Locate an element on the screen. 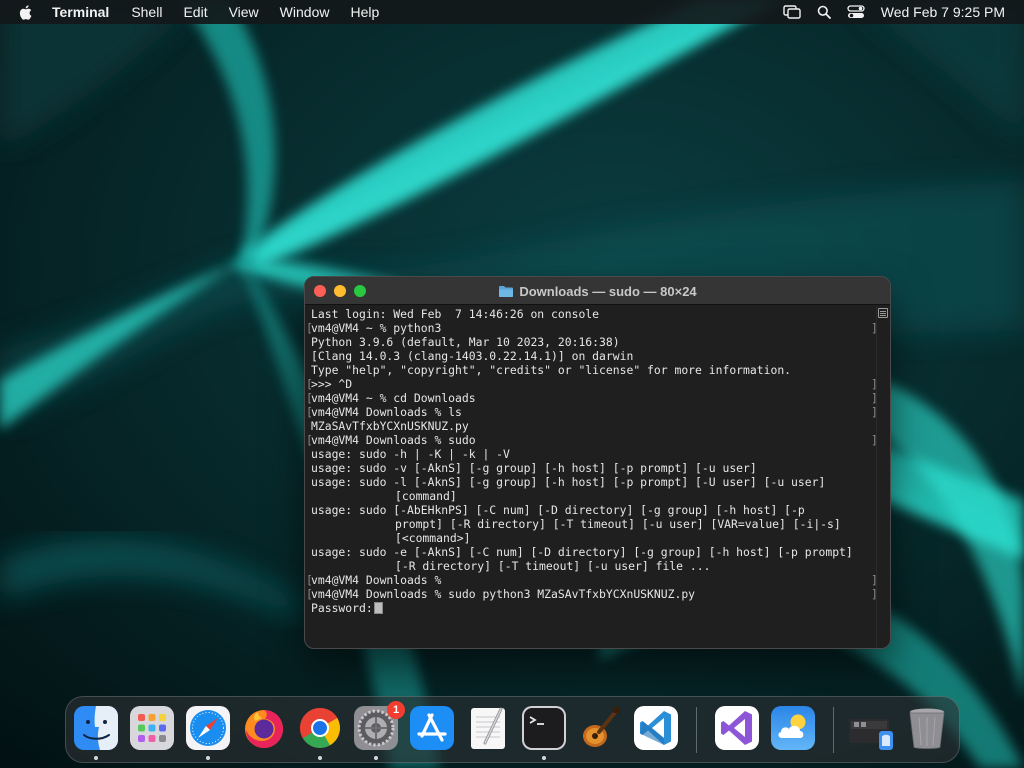 Image resolution: width=1024 pixels, height=768 pixels. terminal-line-text: vm4@VM4 Downloads % ls is located at coordinates (386, 412).